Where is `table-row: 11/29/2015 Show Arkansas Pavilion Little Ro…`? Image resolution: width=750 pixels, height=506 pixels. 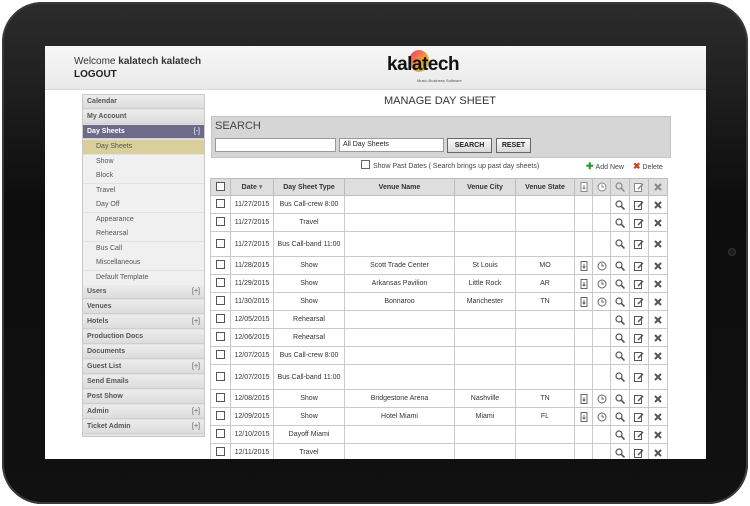
table-row: 11/29/2015 Show Arkansas Pavilion Little Ro… is located at coordinates (439, 283).